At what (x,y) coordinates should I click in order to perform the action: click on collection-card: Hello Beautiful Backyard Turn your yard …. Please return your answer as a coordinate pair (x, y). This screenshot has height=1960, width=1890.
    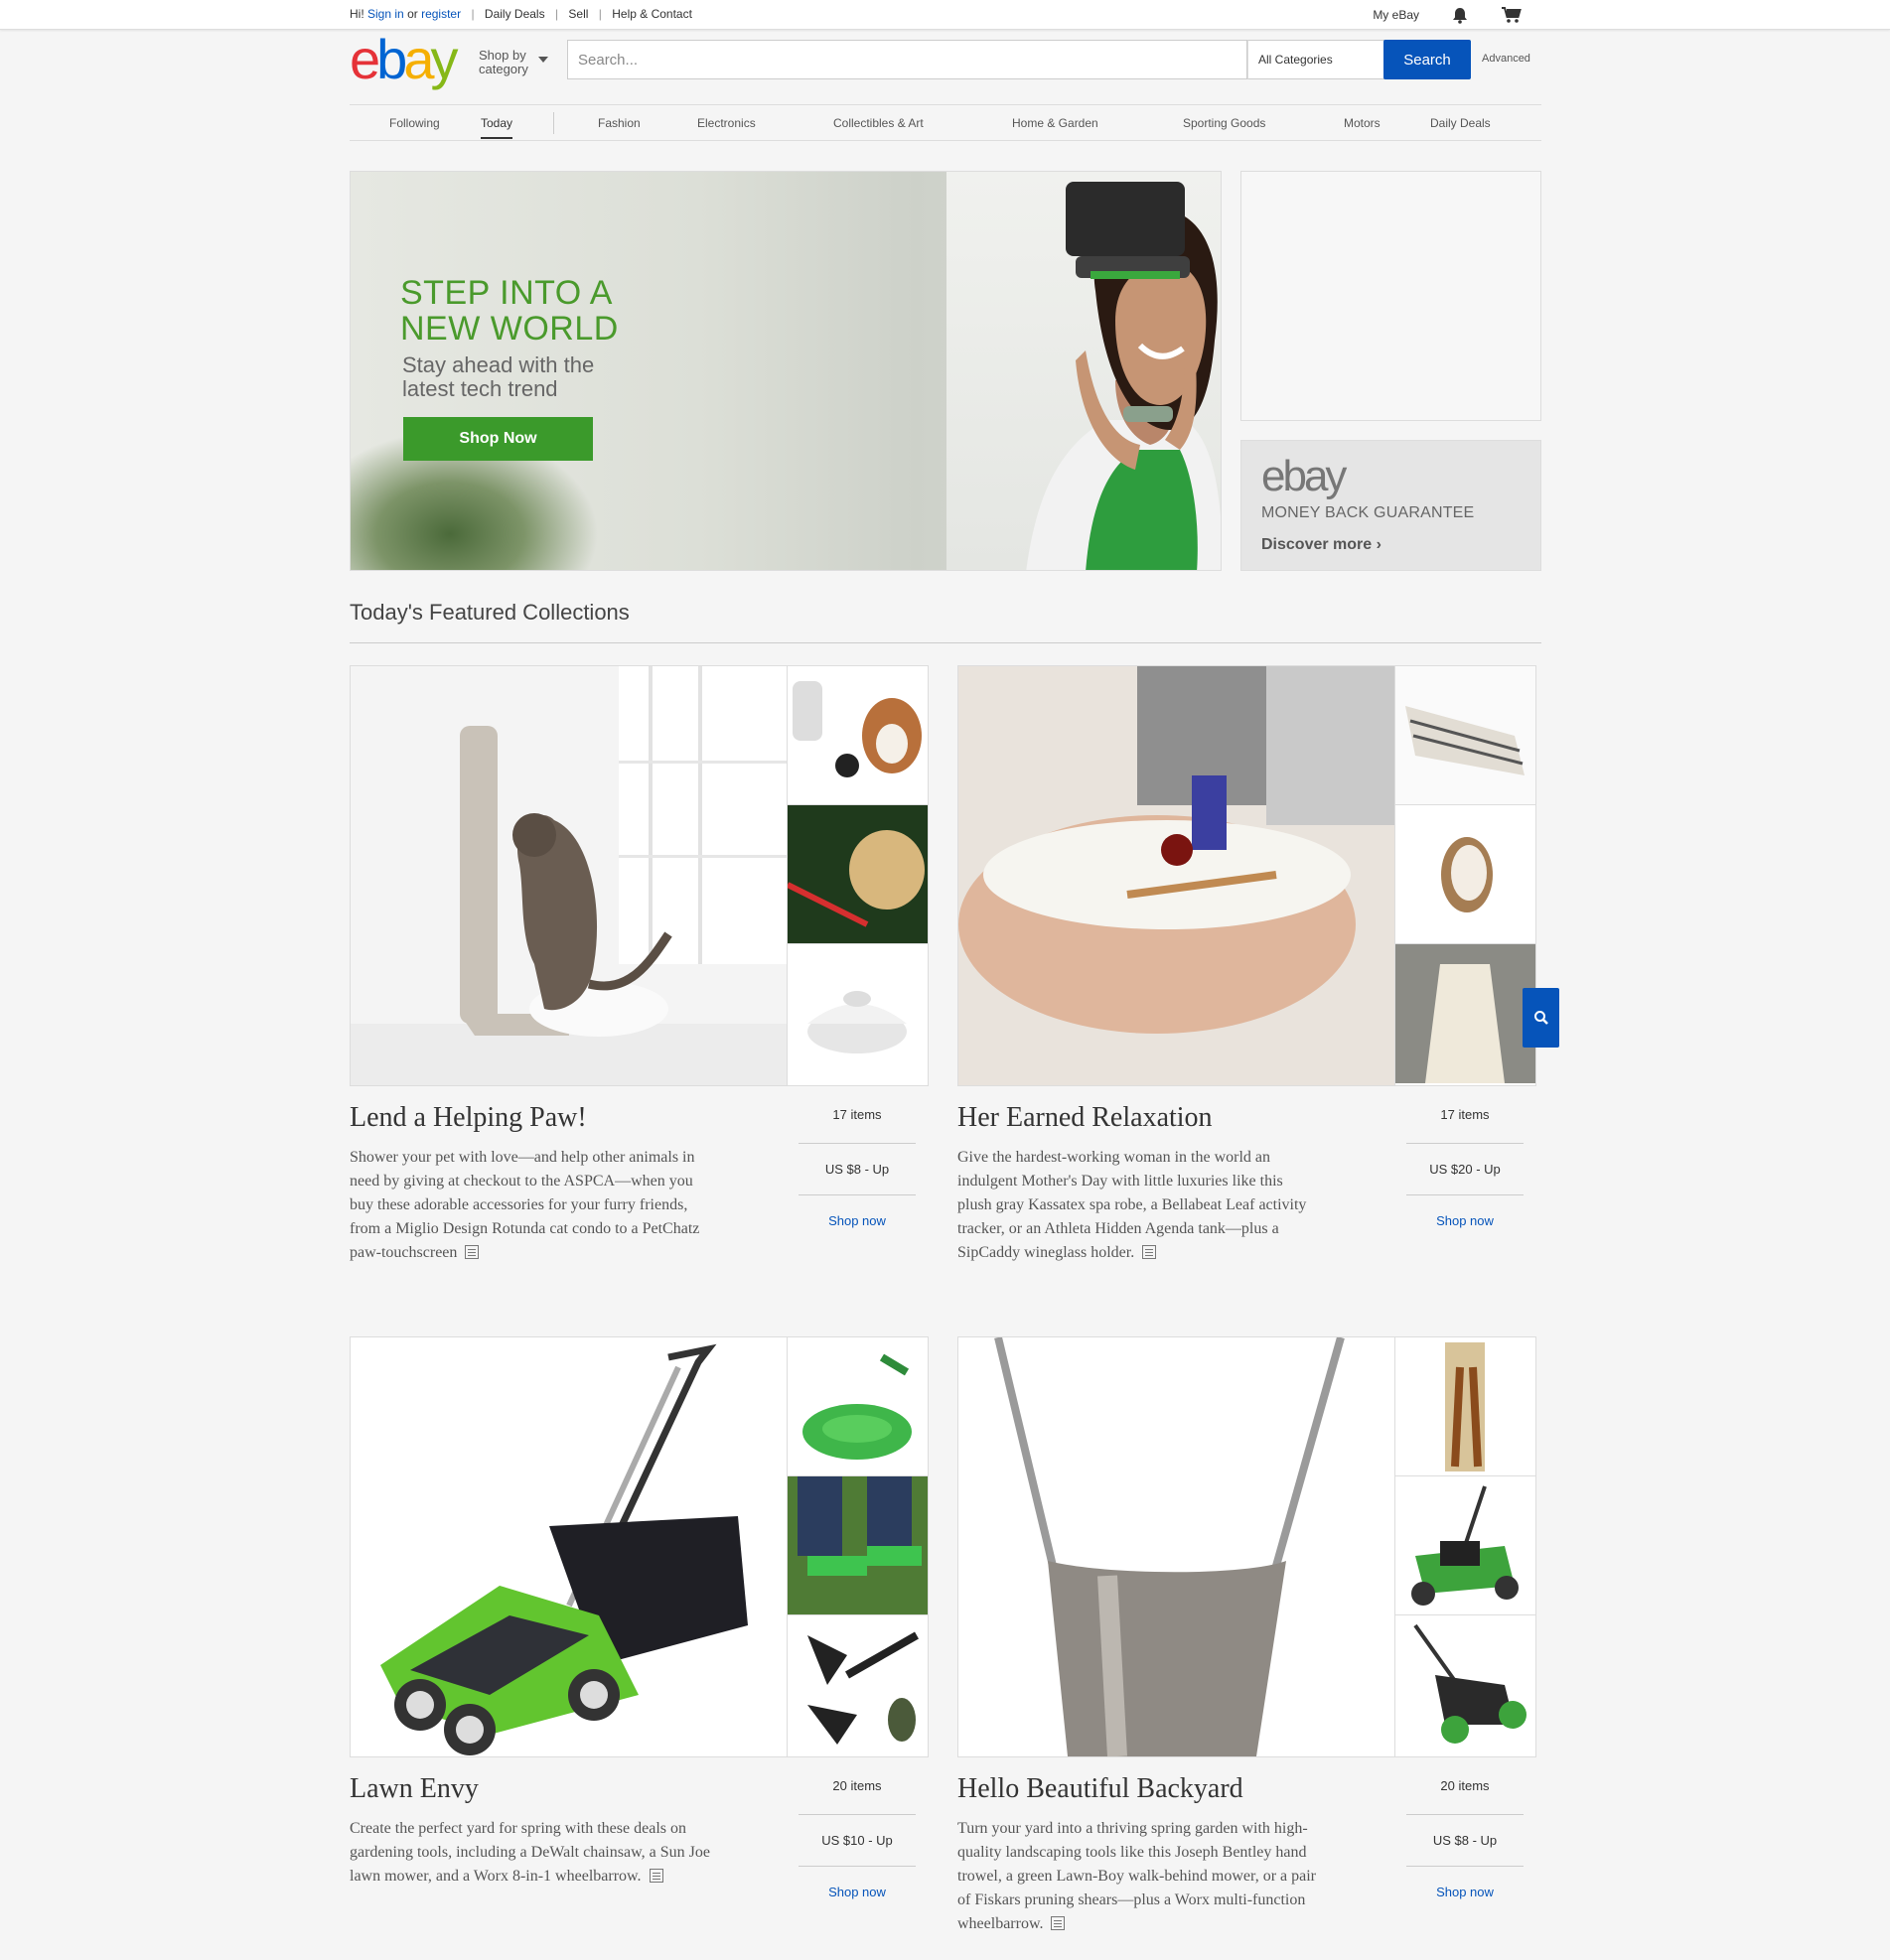
    Looking at the image, I should click on (1246, 1634).